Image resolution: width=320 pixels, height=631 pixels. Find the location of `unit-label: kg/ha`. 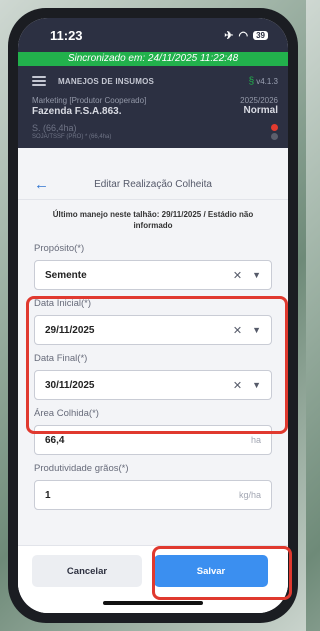

unit-label: kg/ha is located at coordinates (249, 495).